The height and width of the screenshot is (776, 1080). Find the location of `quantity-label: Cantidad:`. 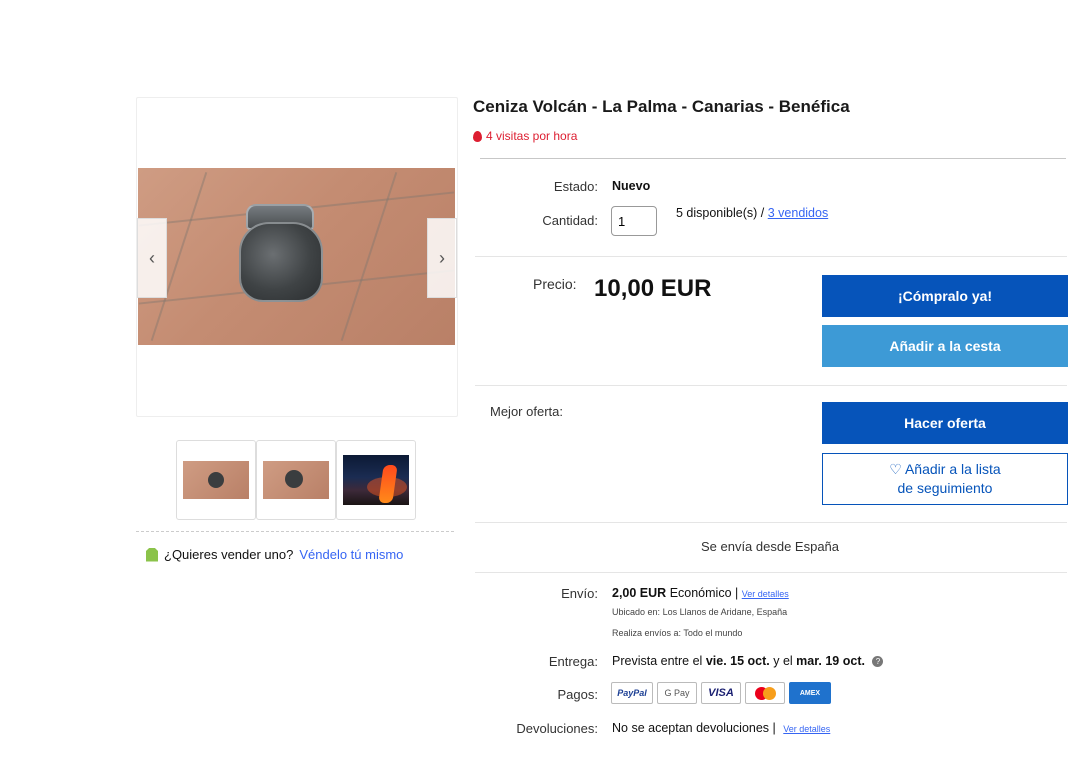

quantity-label: Cantidad: is located at coordinates (570, 220).